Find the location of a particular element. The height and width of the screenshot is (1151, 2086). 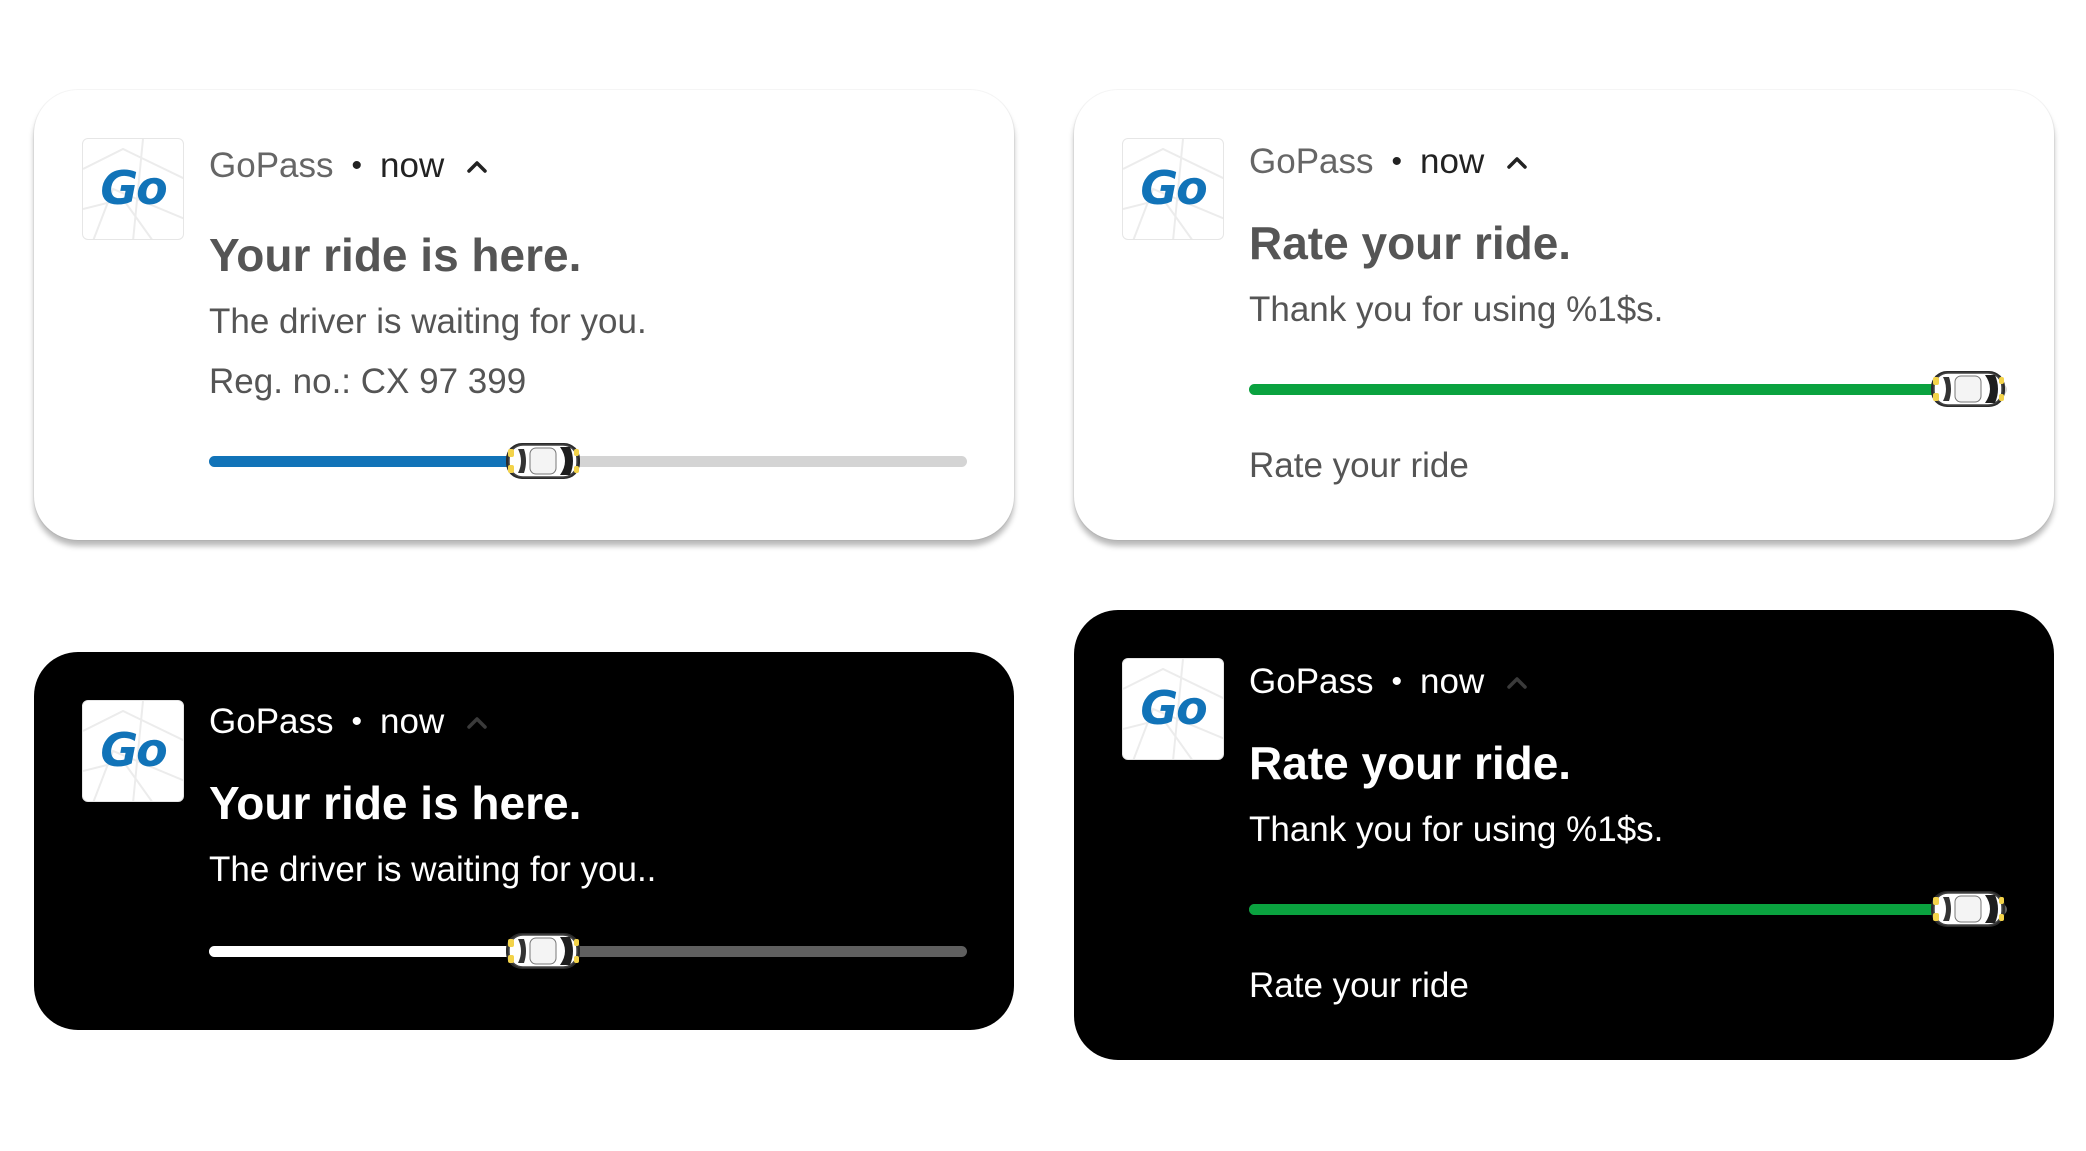

notification-body: The driver is waiting for you.. is located at coordinates (433, 869).